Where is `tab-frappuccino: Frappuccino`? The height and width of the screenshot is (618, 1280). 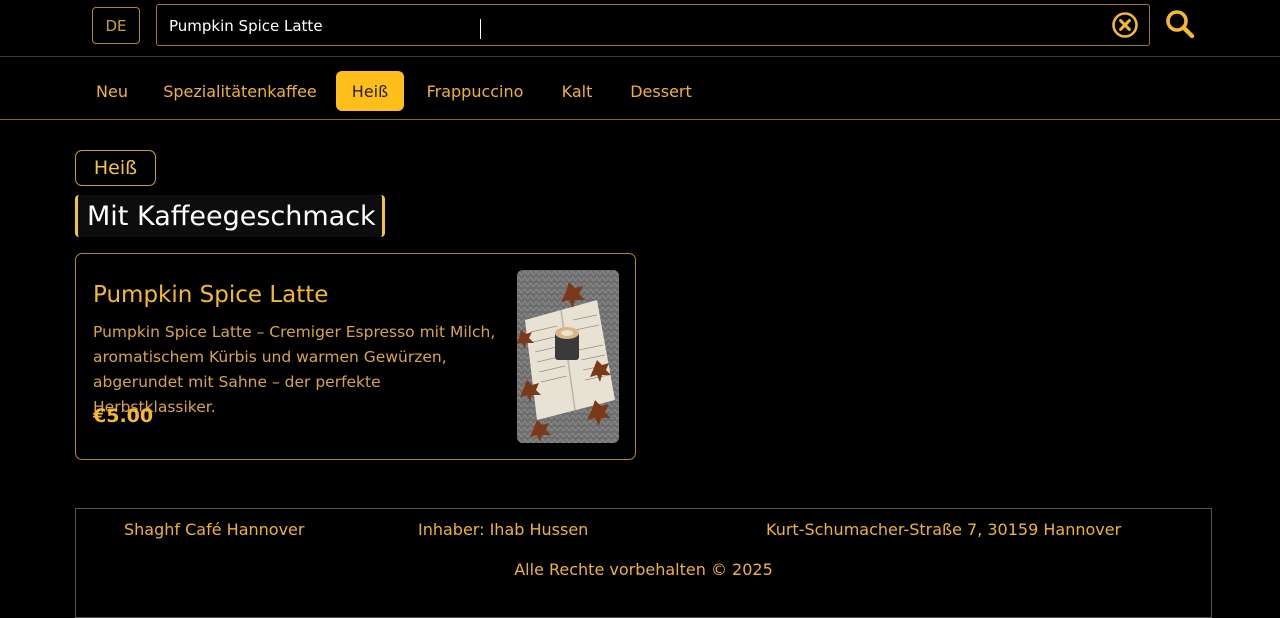 tab-frappuccino: Frappuccino is located at coordinates (475, 91).